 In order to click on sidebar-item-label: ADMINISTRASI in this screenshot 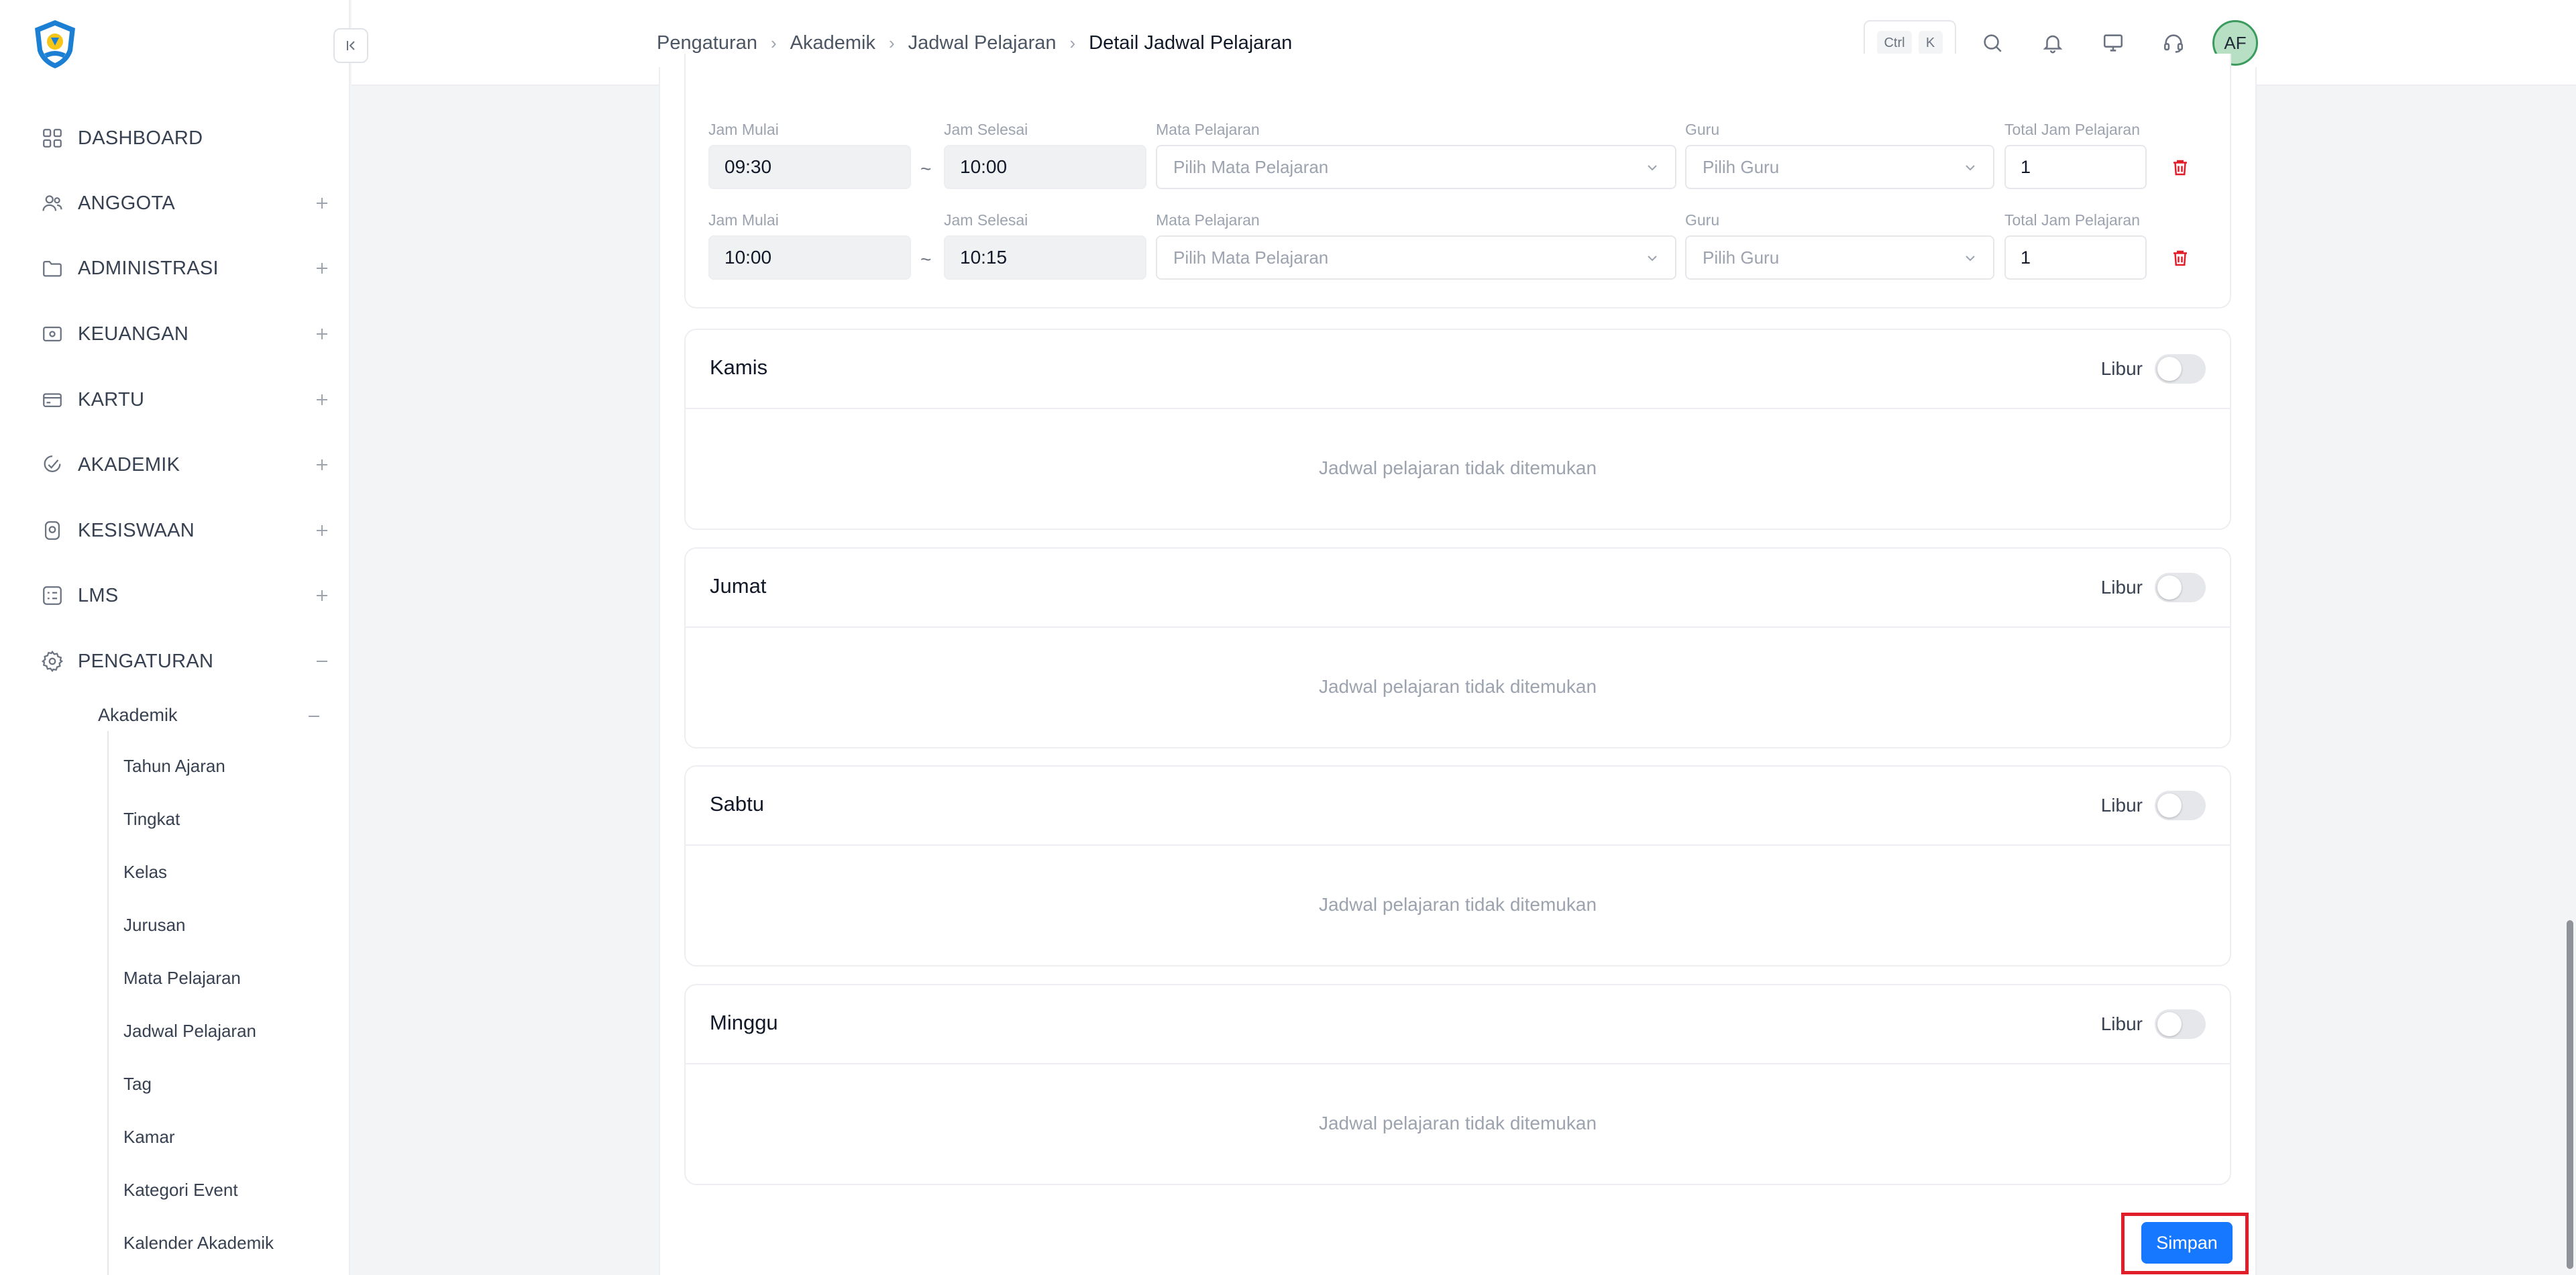, I will do `click(148, 268)`.